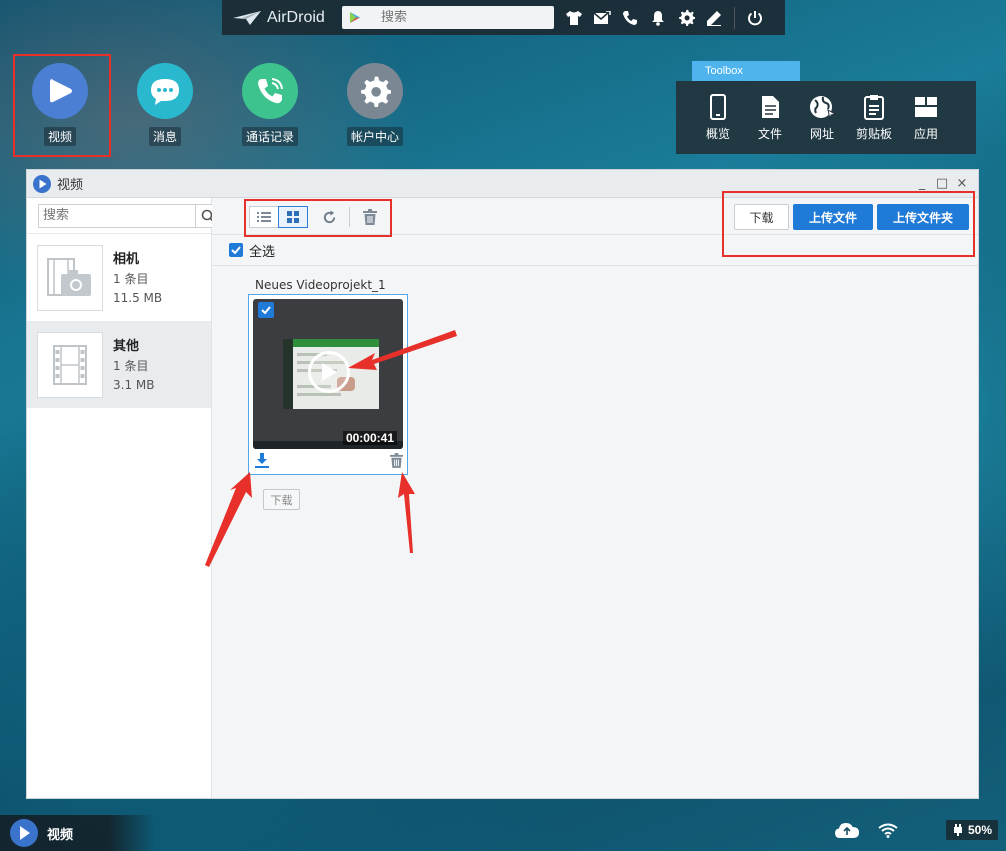 The height and width of the screenshot is (851, 1006). I want to click on pen-icon, so click(714, 18).